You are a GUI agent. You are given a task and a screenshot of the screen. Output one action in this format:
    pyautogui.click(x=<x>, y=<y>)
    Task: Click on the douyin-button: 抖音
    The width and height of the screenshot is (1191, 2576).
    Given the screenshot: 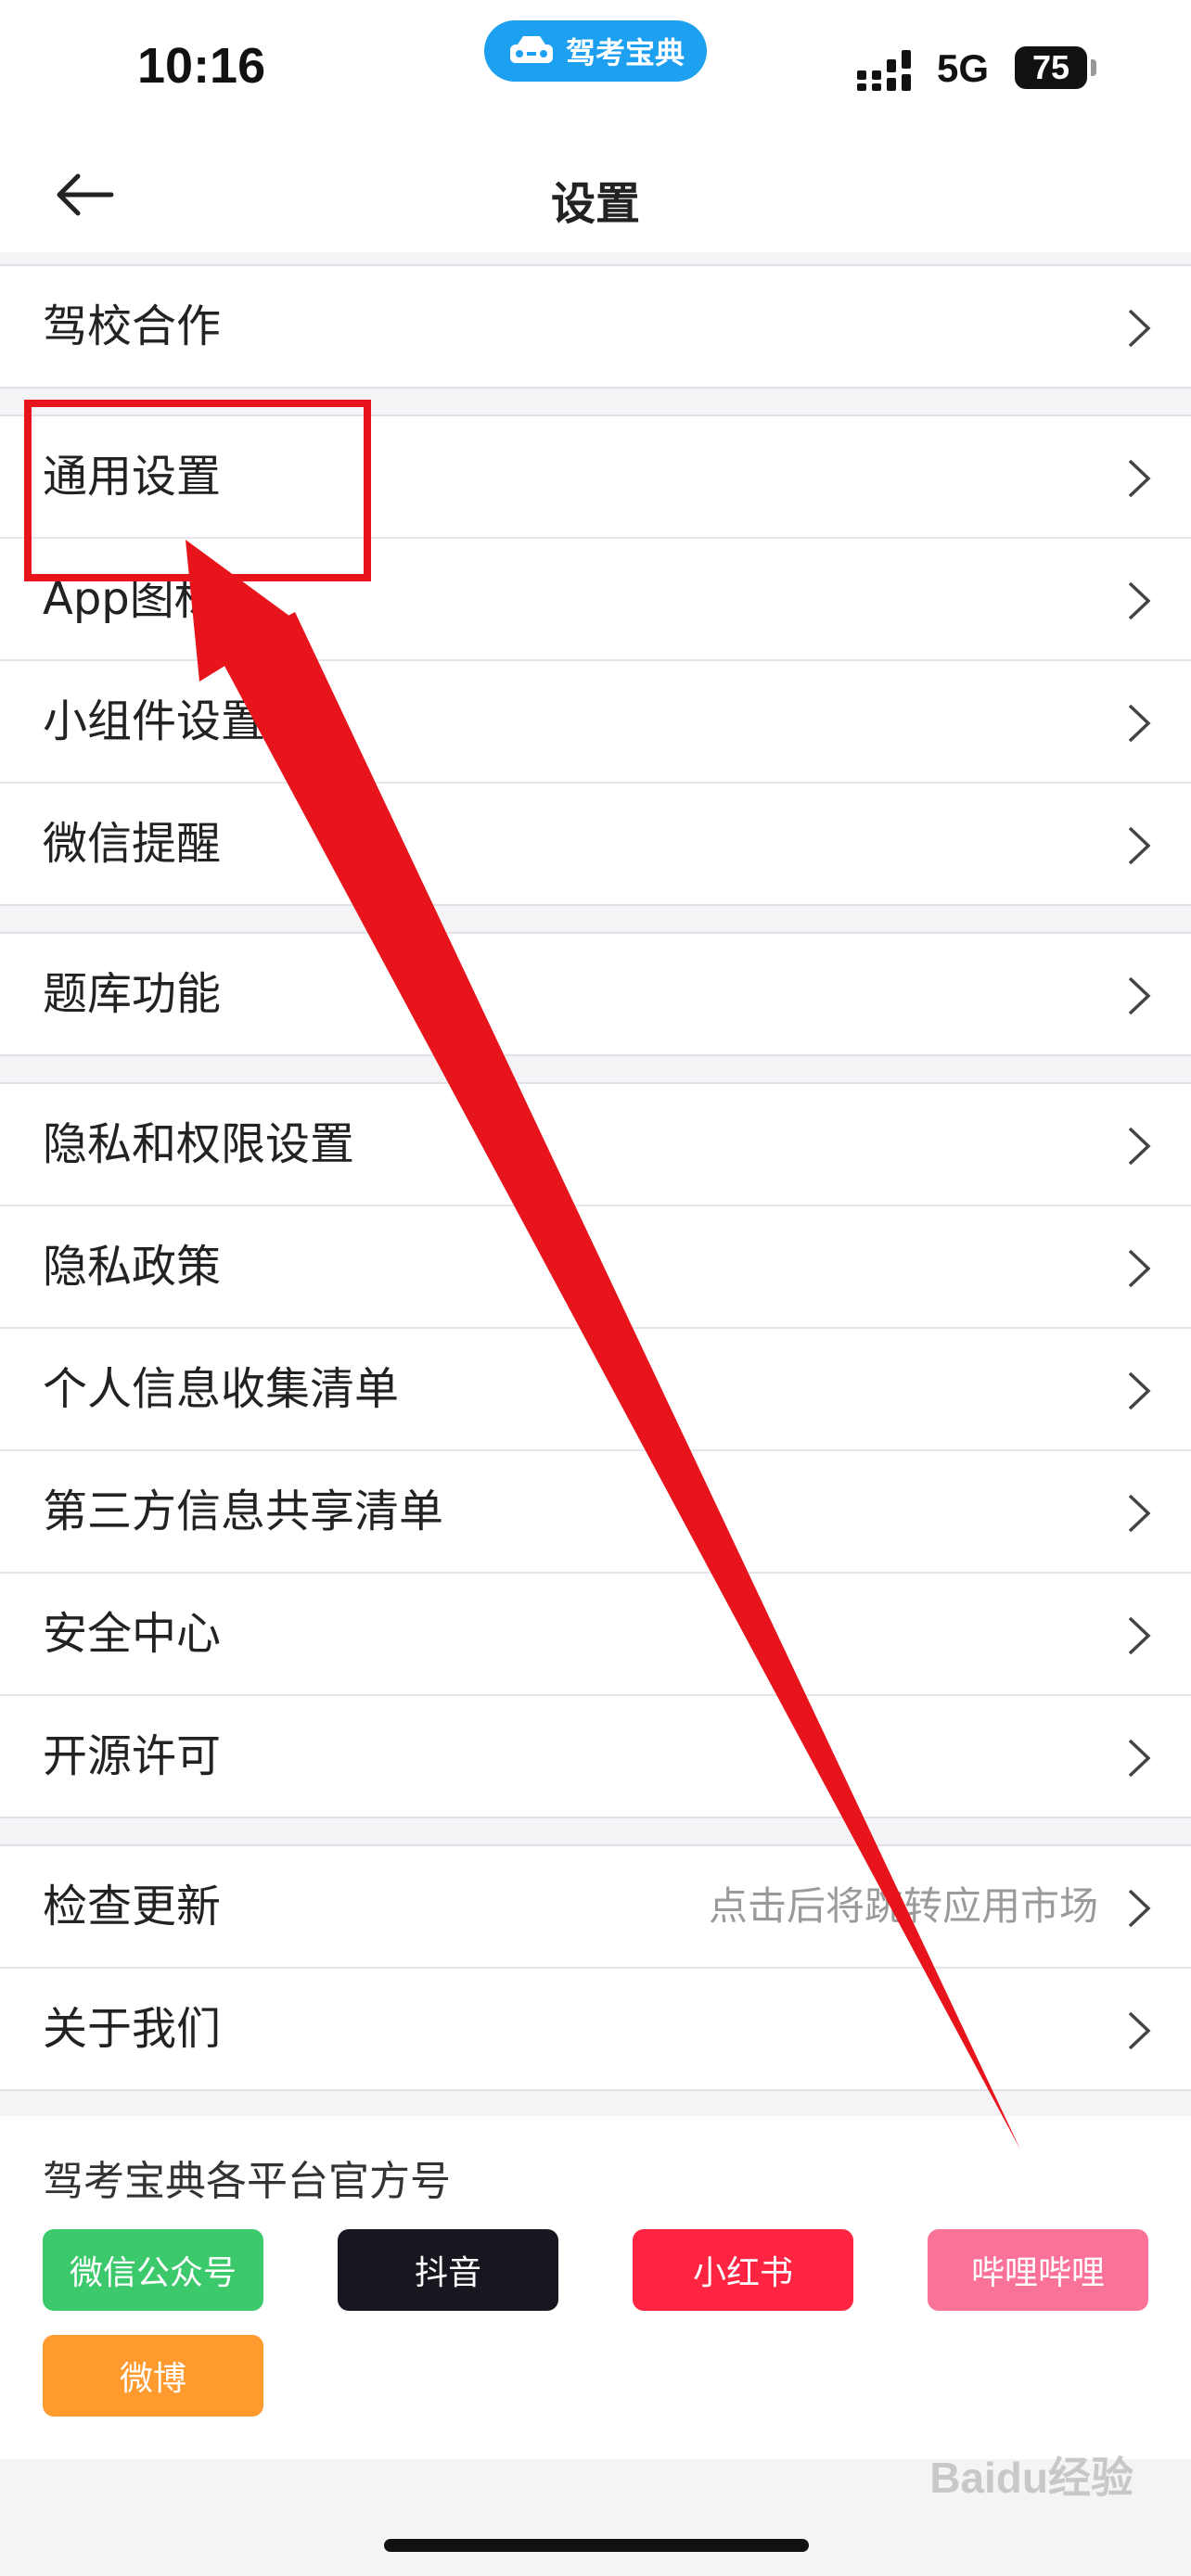 What is the action you would take?
    pyautogui.click(x=448, y=2270)
    